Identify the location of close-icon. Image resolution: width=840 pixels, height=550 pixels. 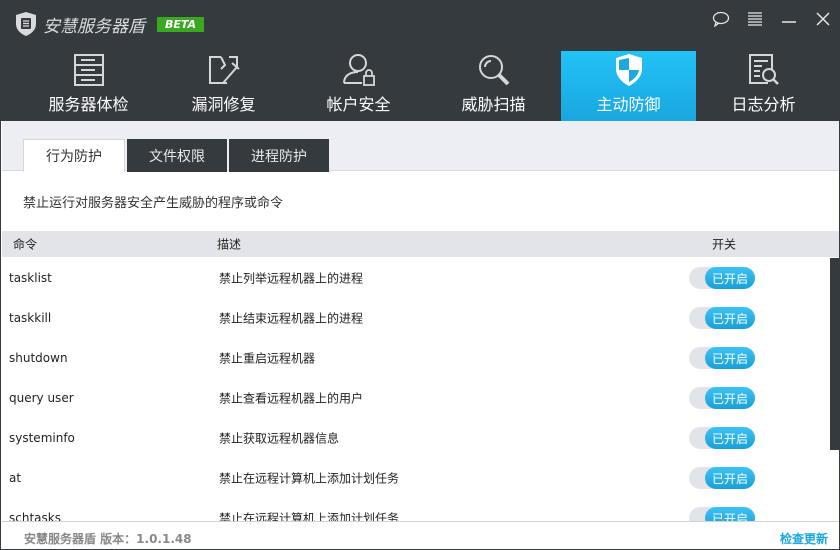
(823, 19).